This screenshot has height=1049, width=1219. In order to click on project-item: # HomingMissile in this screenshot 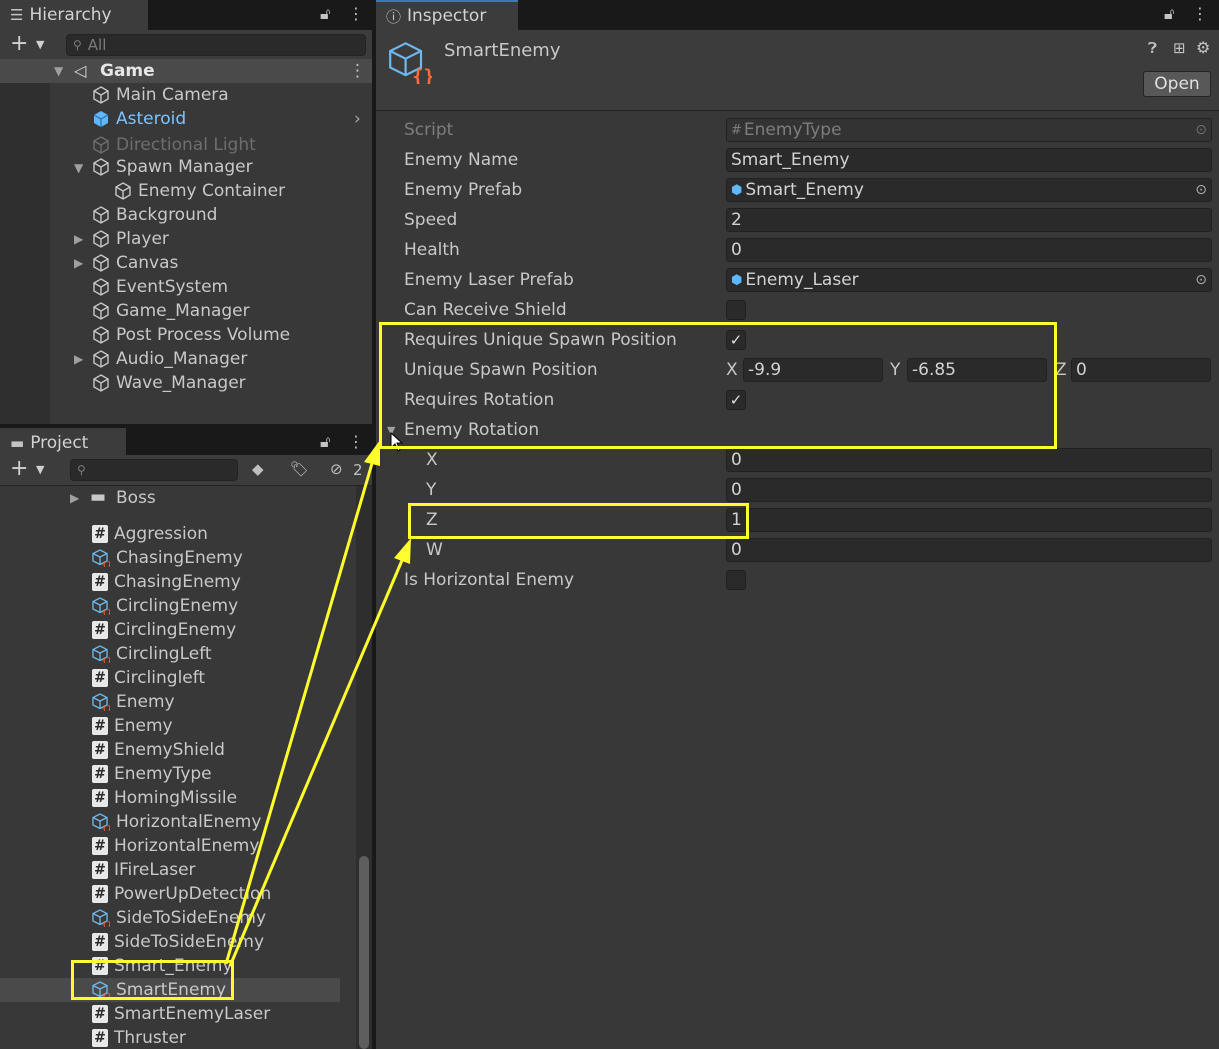, I will do `click(216, 798)`.